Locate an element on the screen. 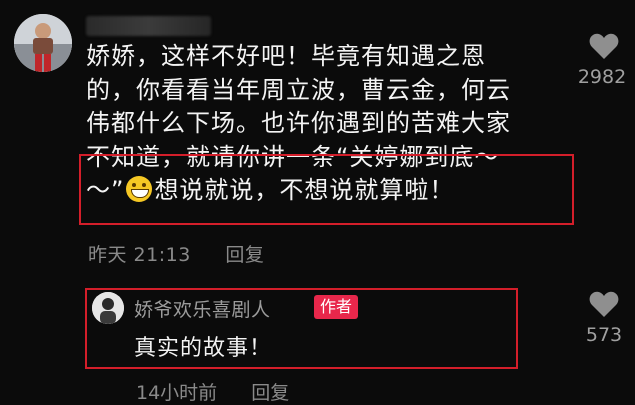 Image resolution: width=635 pixels, height=405 pixels. like-count: 573 is located at coordinates (604, 335).